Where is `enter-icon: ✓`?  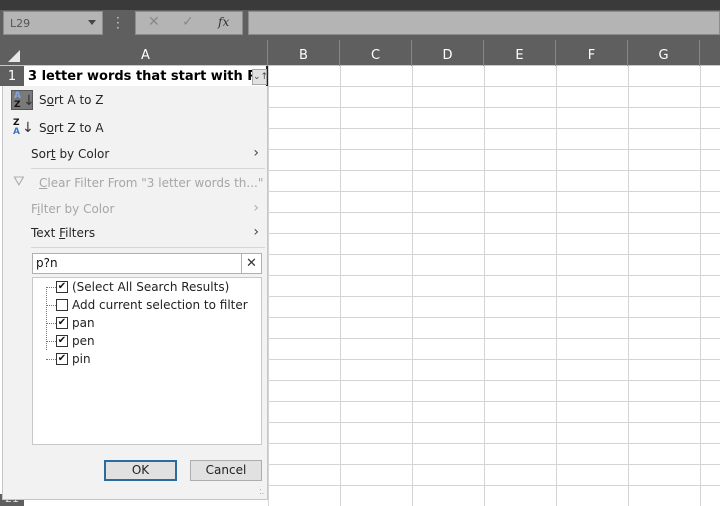
enter-icon: ✓ is located at coordinates (188, 22).